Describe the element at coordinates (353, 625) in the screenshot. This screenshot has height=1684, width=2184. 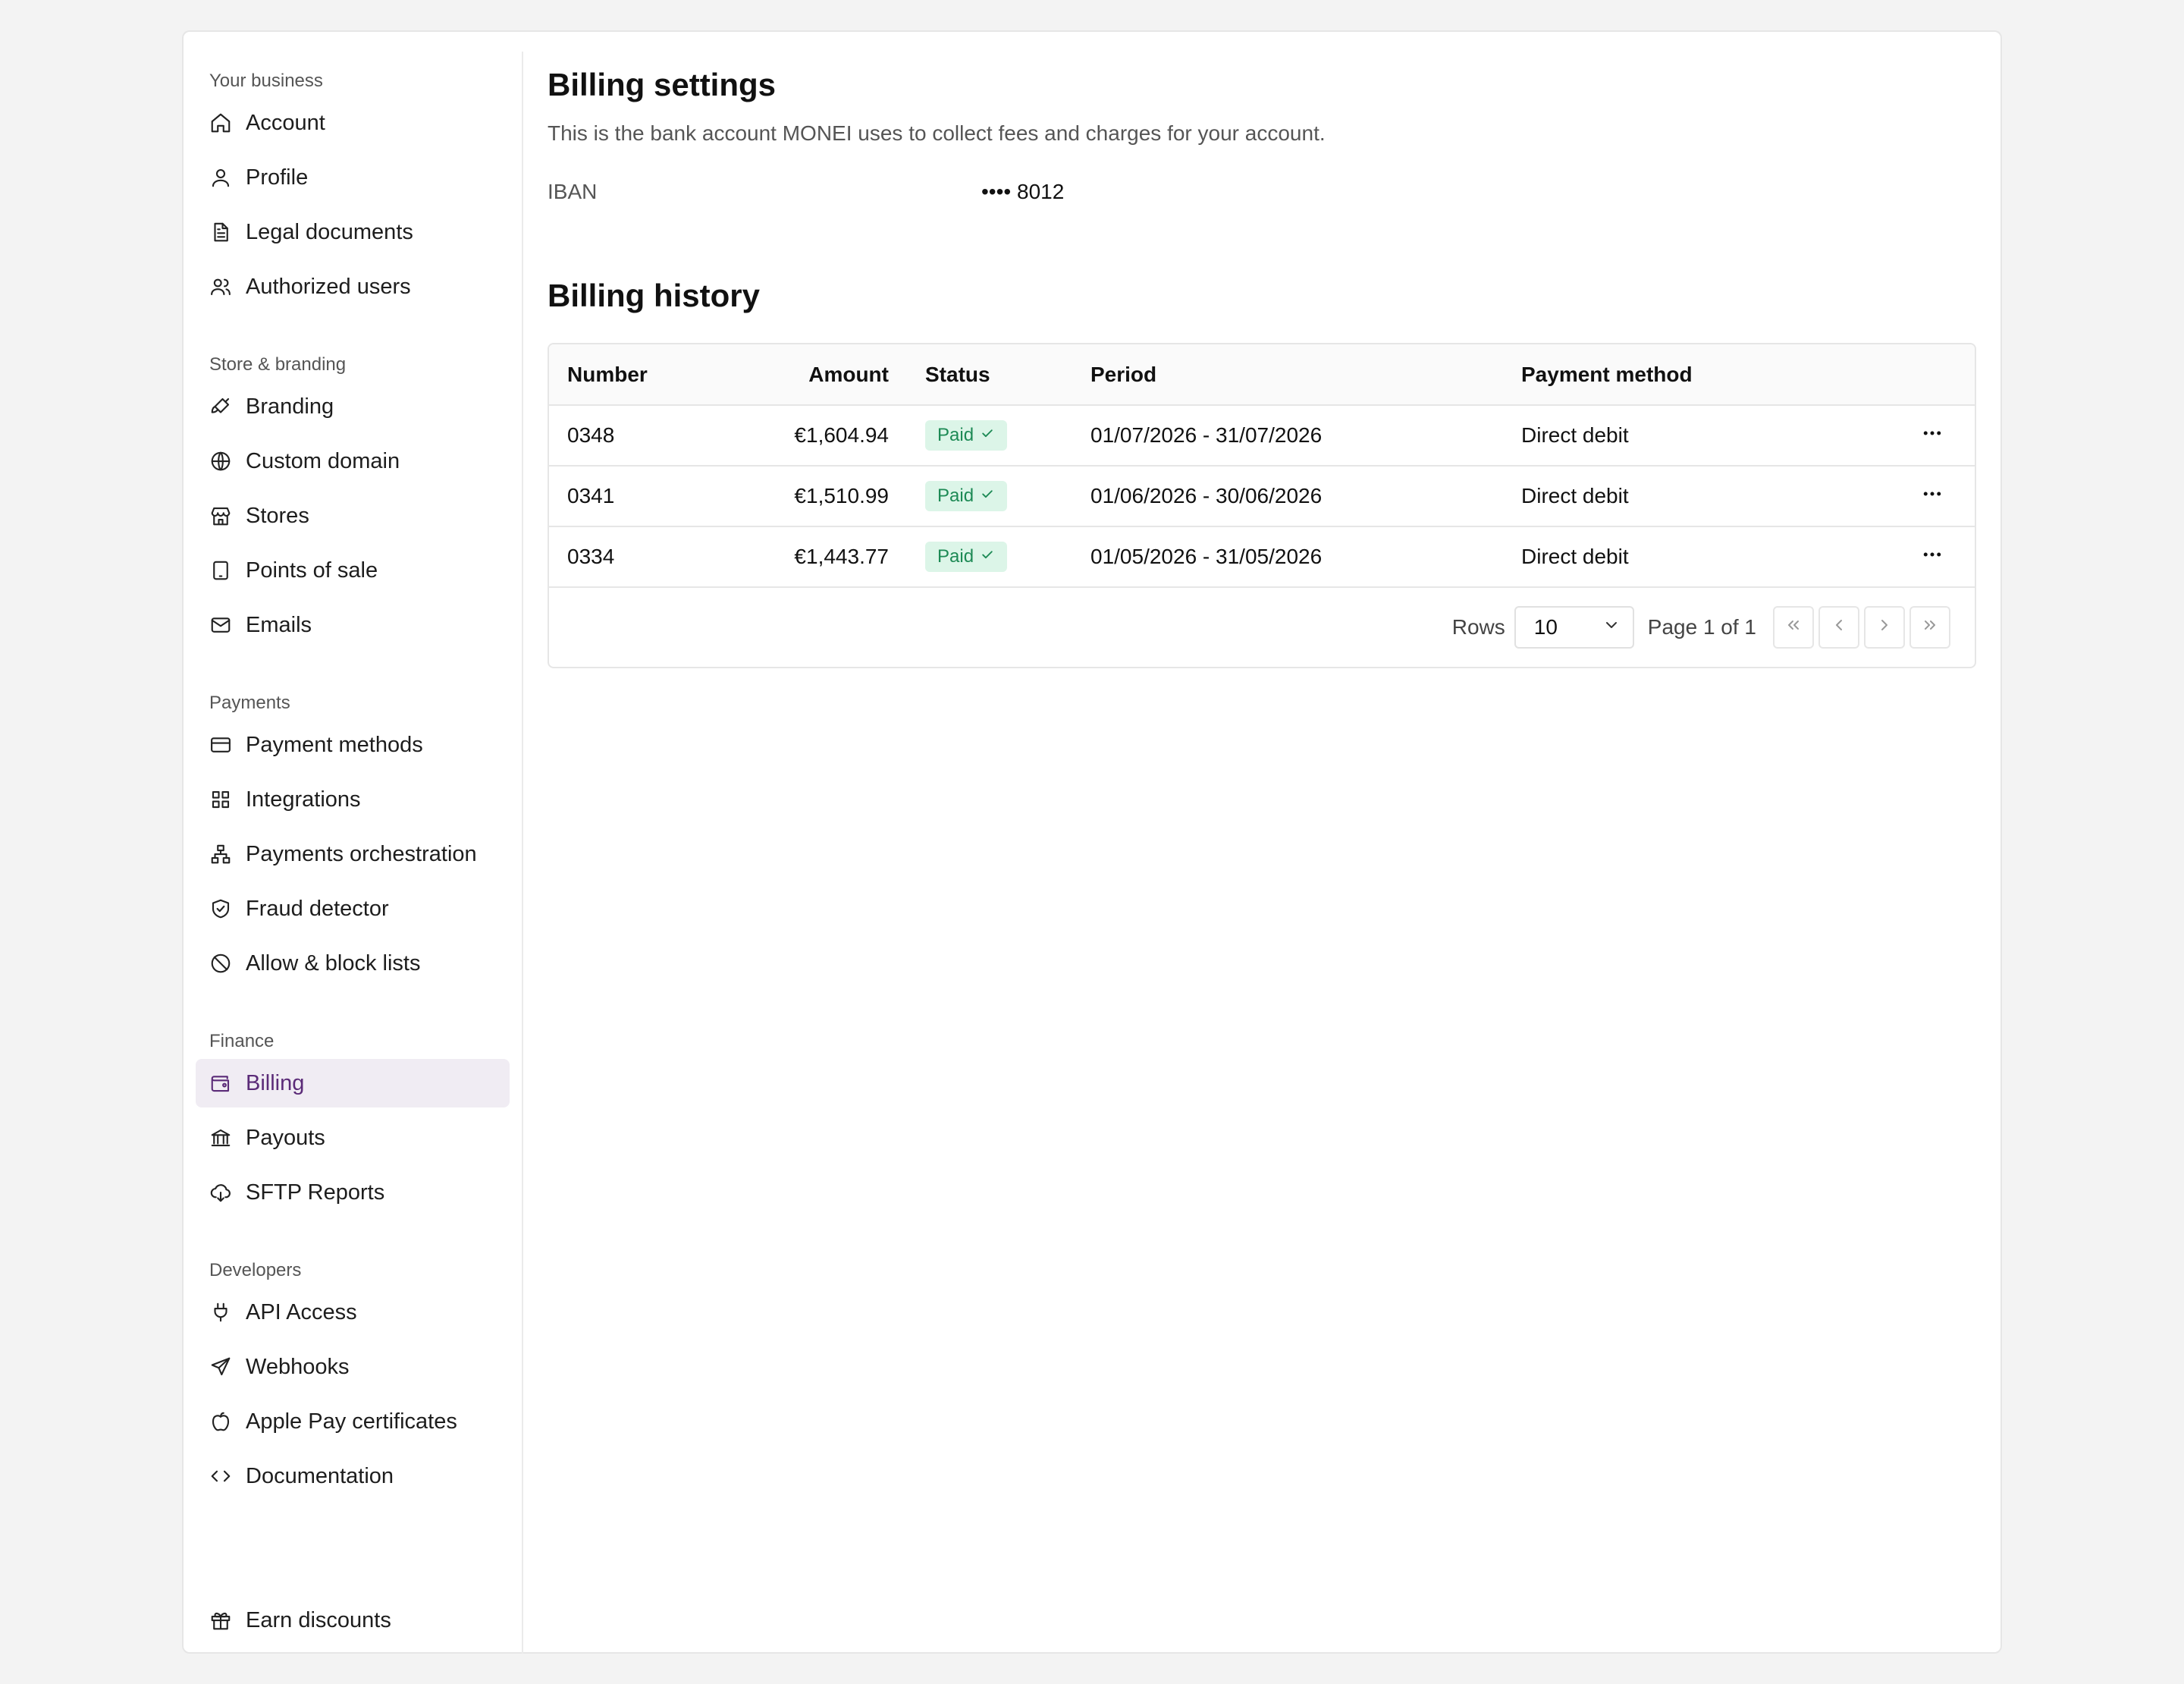
I see `sidebar-item-emails: Emails` at that location.